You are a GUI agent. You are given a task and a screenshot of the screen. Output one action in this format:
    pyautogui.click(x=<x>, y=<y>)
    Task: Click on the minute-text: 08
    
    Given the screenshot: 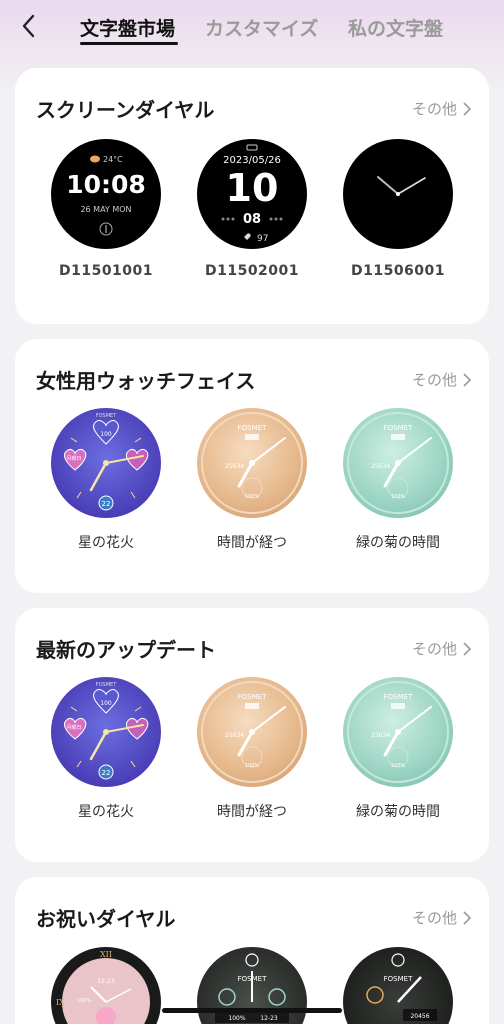 What is the action you would take?
    pyautogui.click(x=252, y=219)
    